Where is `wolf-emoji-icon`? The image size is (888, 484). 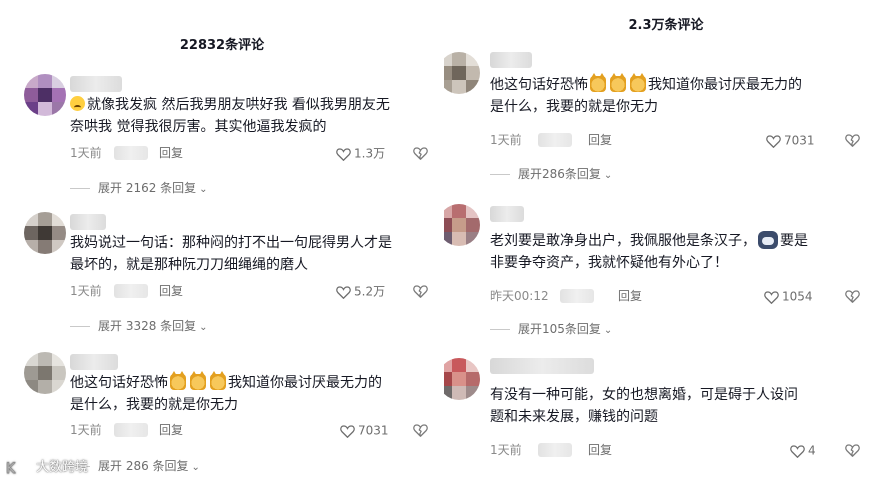 wolf-emoji-icon is located at coordinates (768, 240).